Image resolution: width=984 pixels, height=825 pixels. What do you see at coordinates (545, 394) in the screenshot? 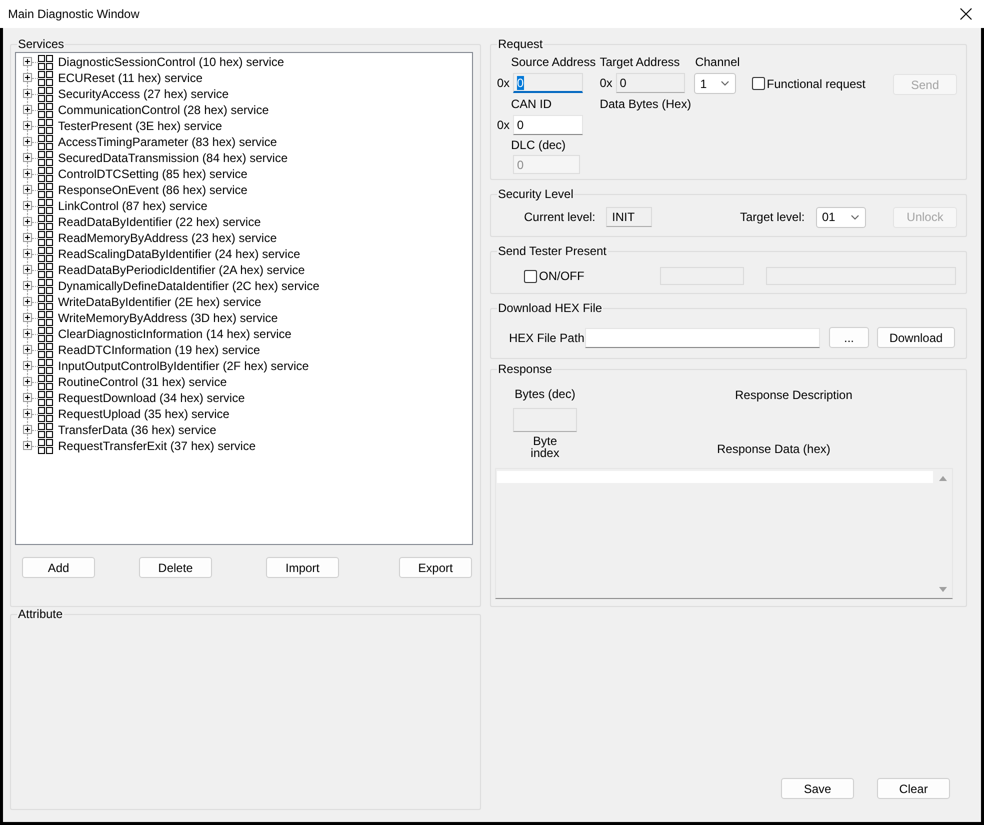
I see `field-label: Bytes (dec)` at bounding box center [545, 394].